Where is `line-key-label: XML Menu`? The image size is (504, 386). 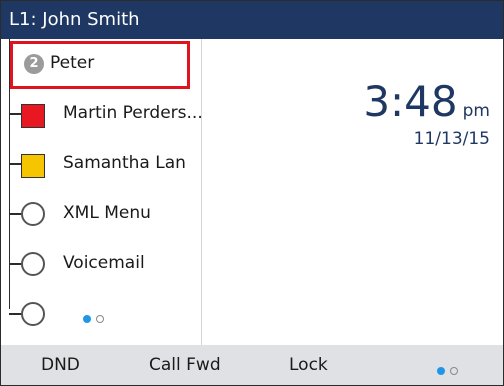 line-key-label: XML Menu is located at coordinates (107, 213).